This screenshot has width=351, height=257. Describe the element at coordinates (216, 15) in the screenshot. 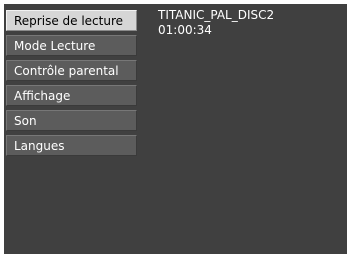

I see `disc-title: TITANIC_PAL_DISC2` at that location.